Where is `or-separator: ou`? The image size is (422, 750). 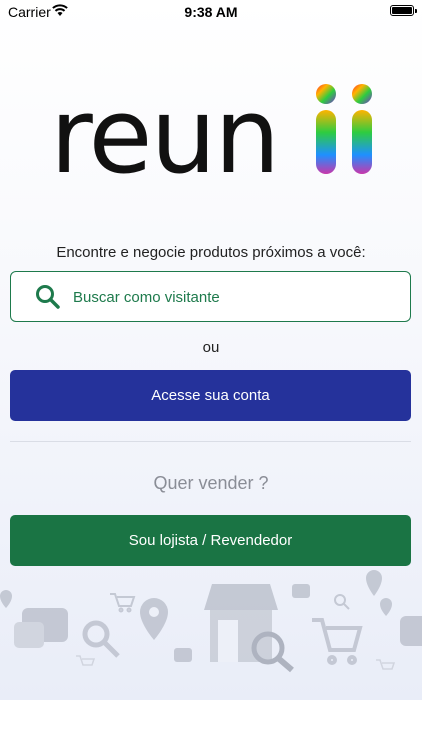
or-separator: ou is located at coordinates (211, 347).